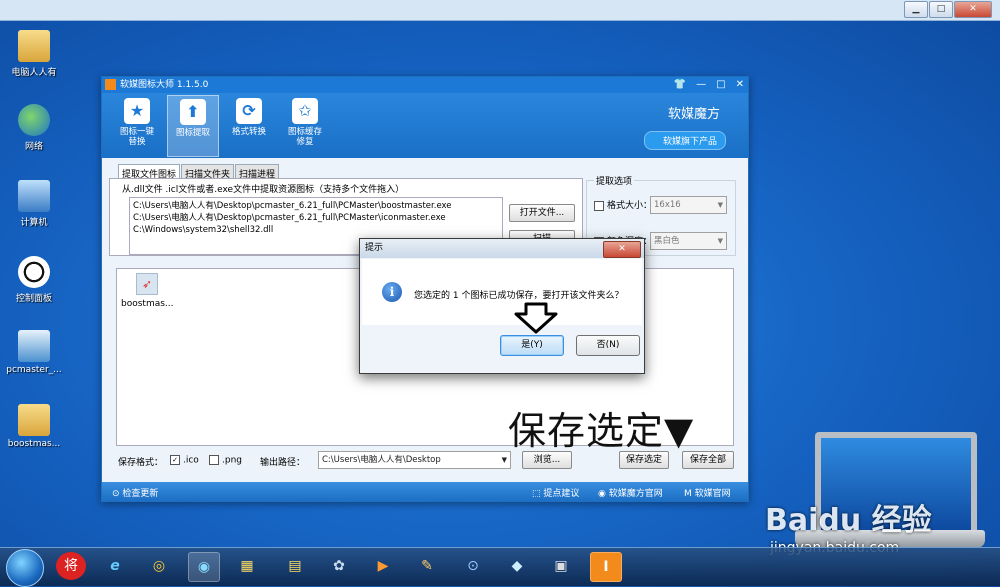  Describe the element at coordinates (247, 566) in the screenshot. I see `taskbar-folder-icon: ▦` at that location.